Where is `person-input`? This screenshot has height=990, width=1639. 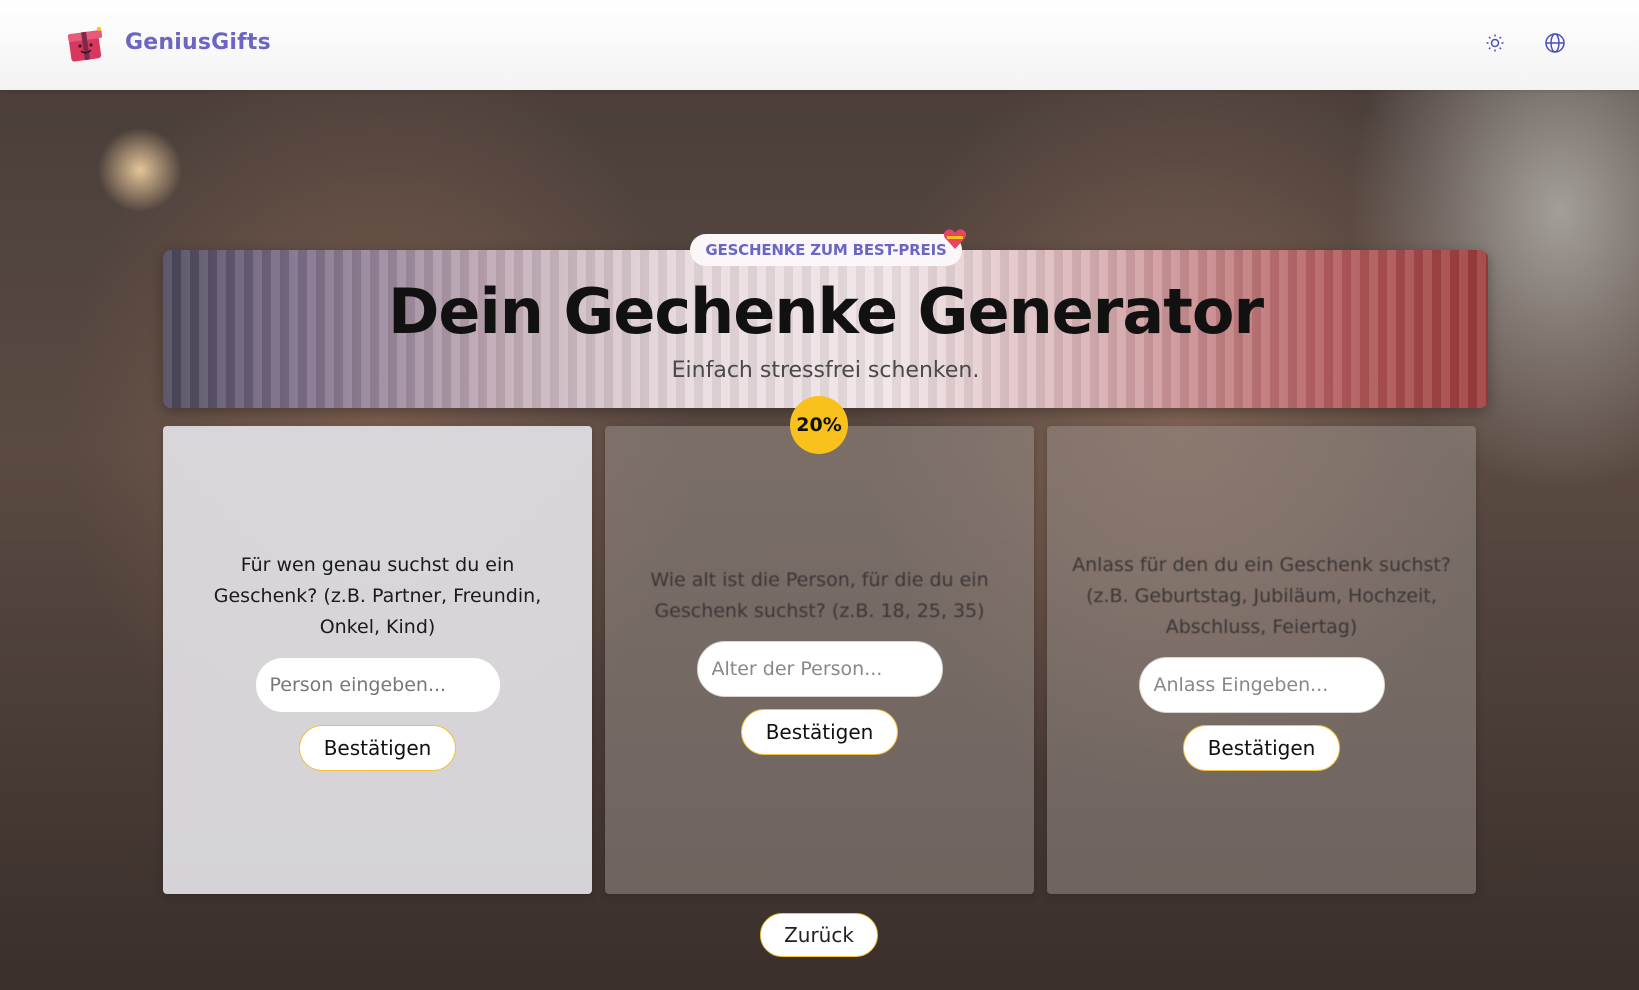 person-input is located at coordinates (377, 684).